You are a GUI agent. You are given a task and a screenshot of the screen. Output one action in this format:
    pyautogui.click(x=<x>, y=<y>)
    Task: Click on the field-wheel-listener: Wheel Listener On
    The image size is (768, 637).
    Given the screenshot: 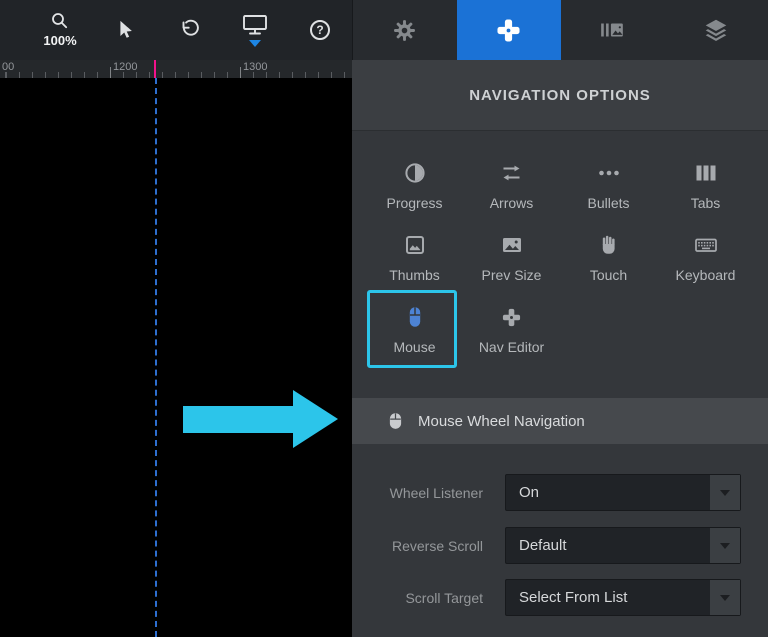 What is the action you would take?
    pyautogui.click(x=560, y=492)
    